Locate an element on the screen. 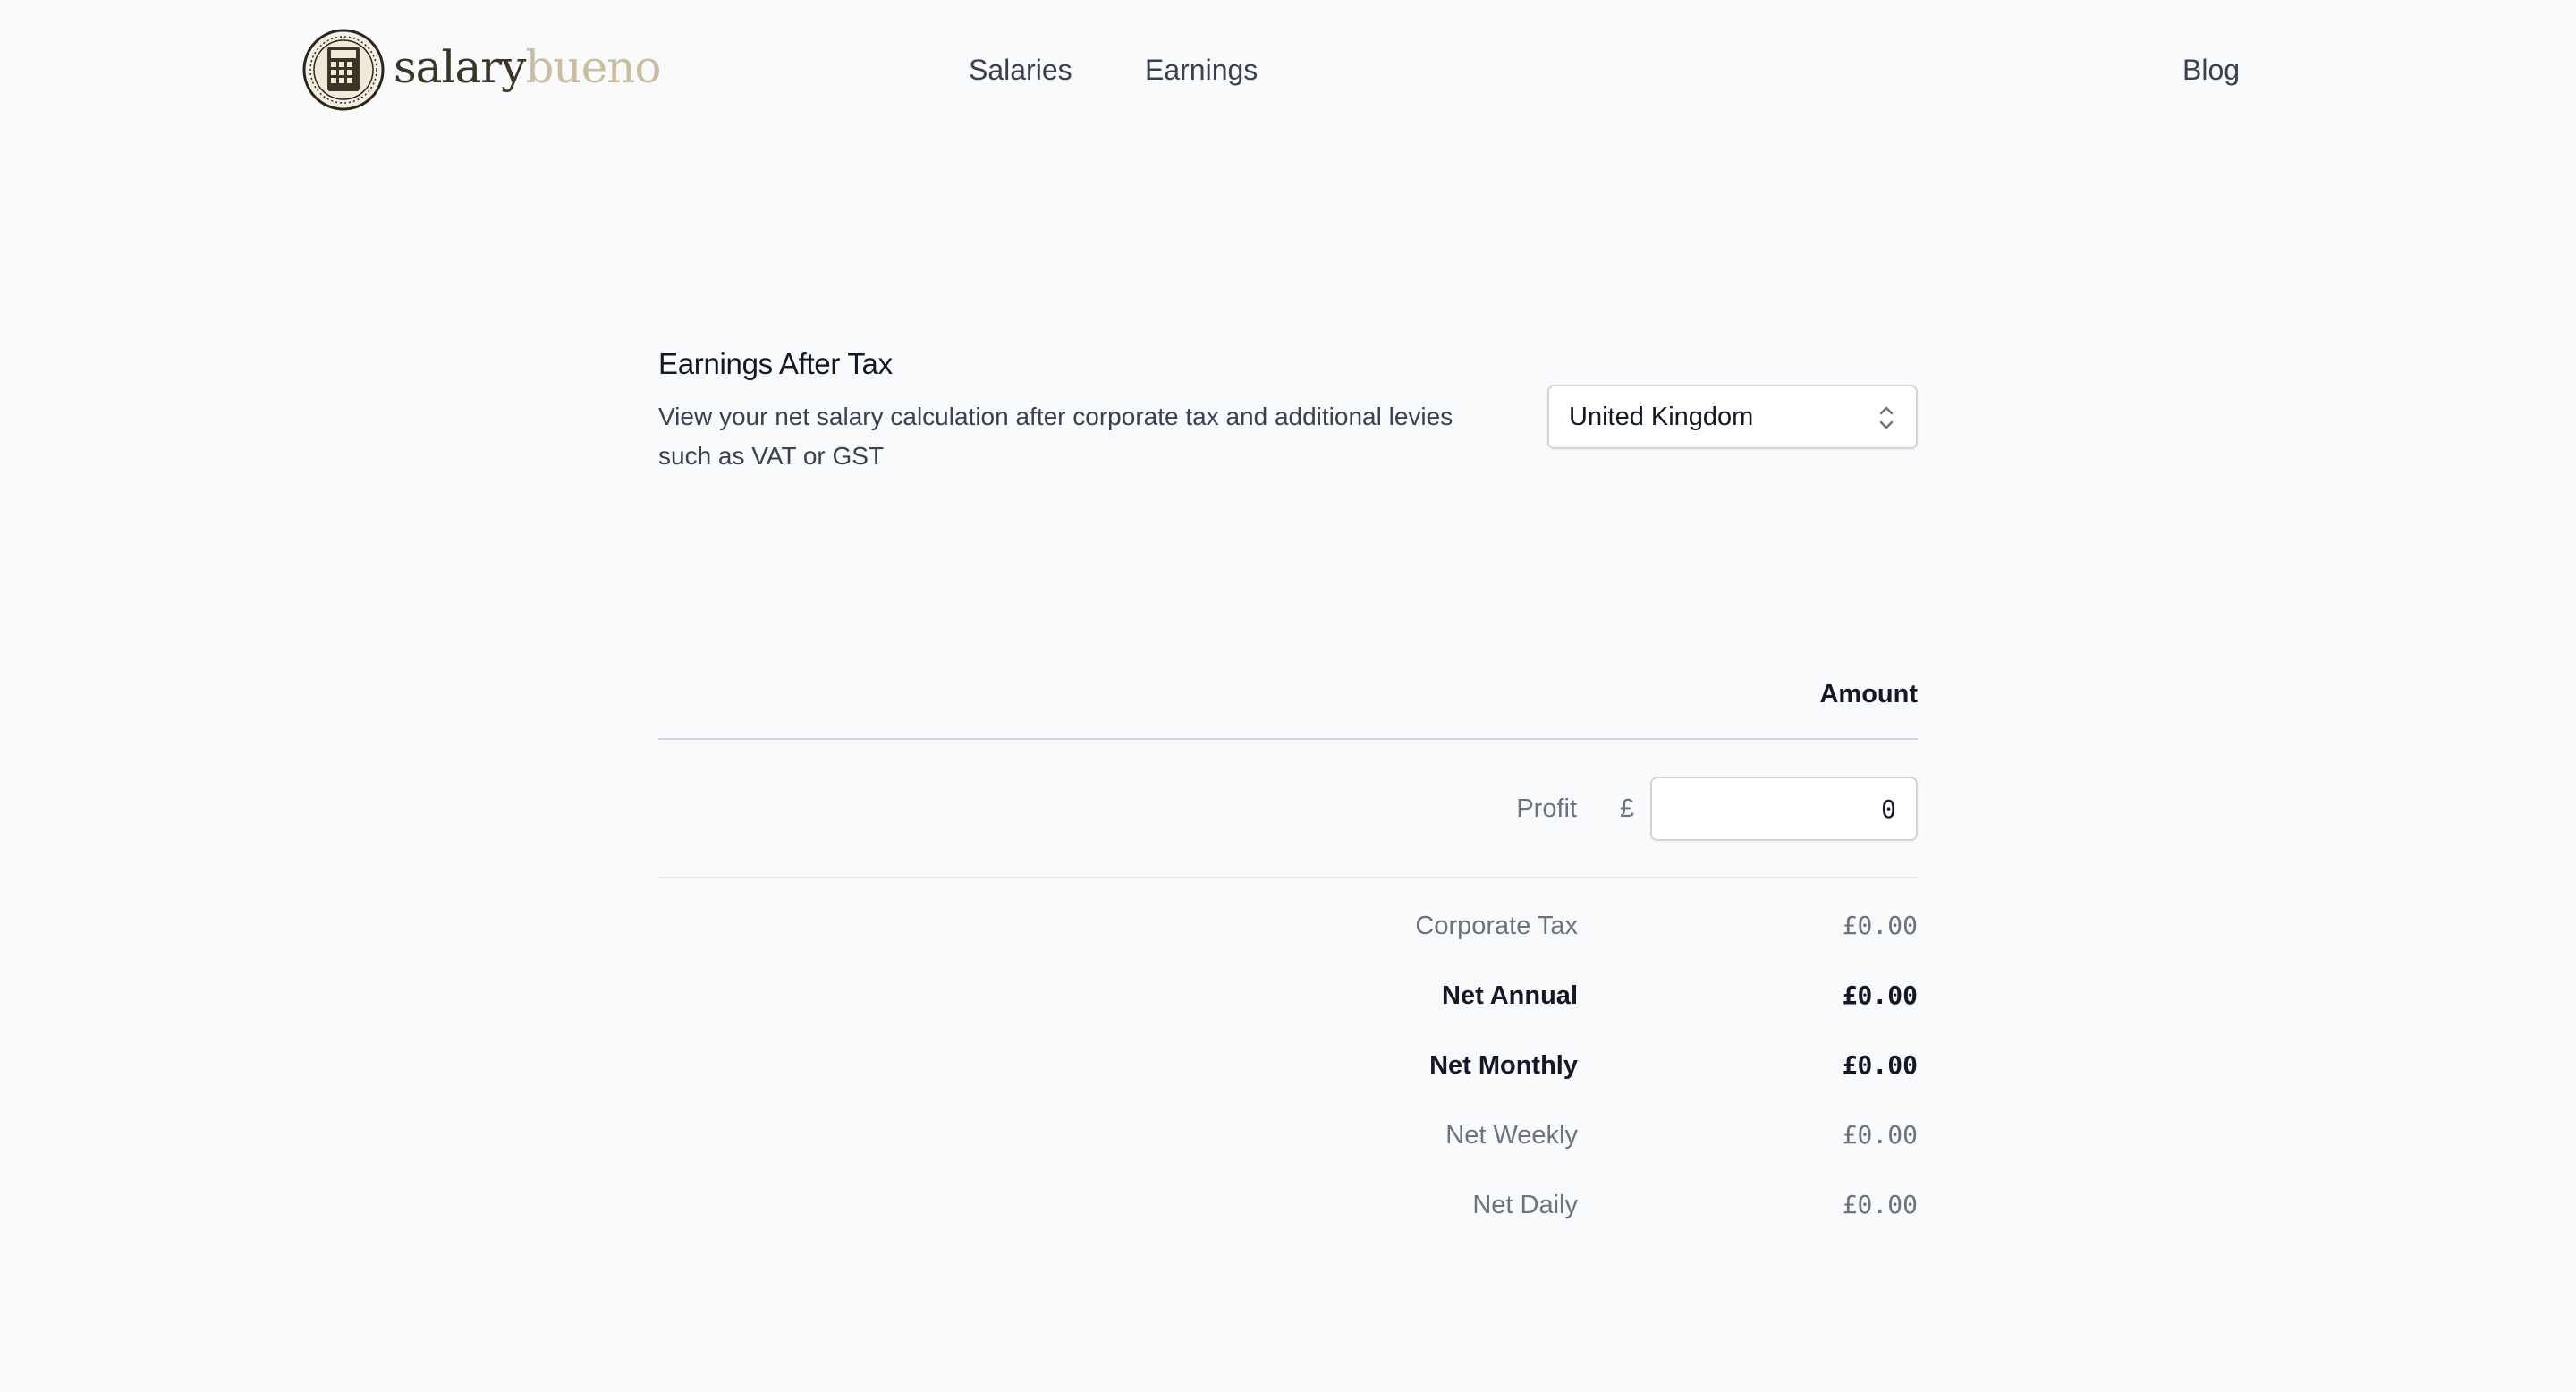 The image size is (2576, 1392). brand-logo-link: salarybueno is located at coordinates (482, 70).